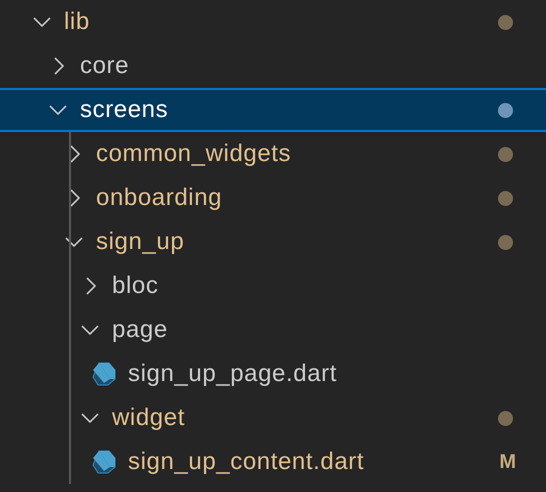  Describe the element at coordinates (149, 418) in the screenshot. I see `folder-name: widget` at that location.